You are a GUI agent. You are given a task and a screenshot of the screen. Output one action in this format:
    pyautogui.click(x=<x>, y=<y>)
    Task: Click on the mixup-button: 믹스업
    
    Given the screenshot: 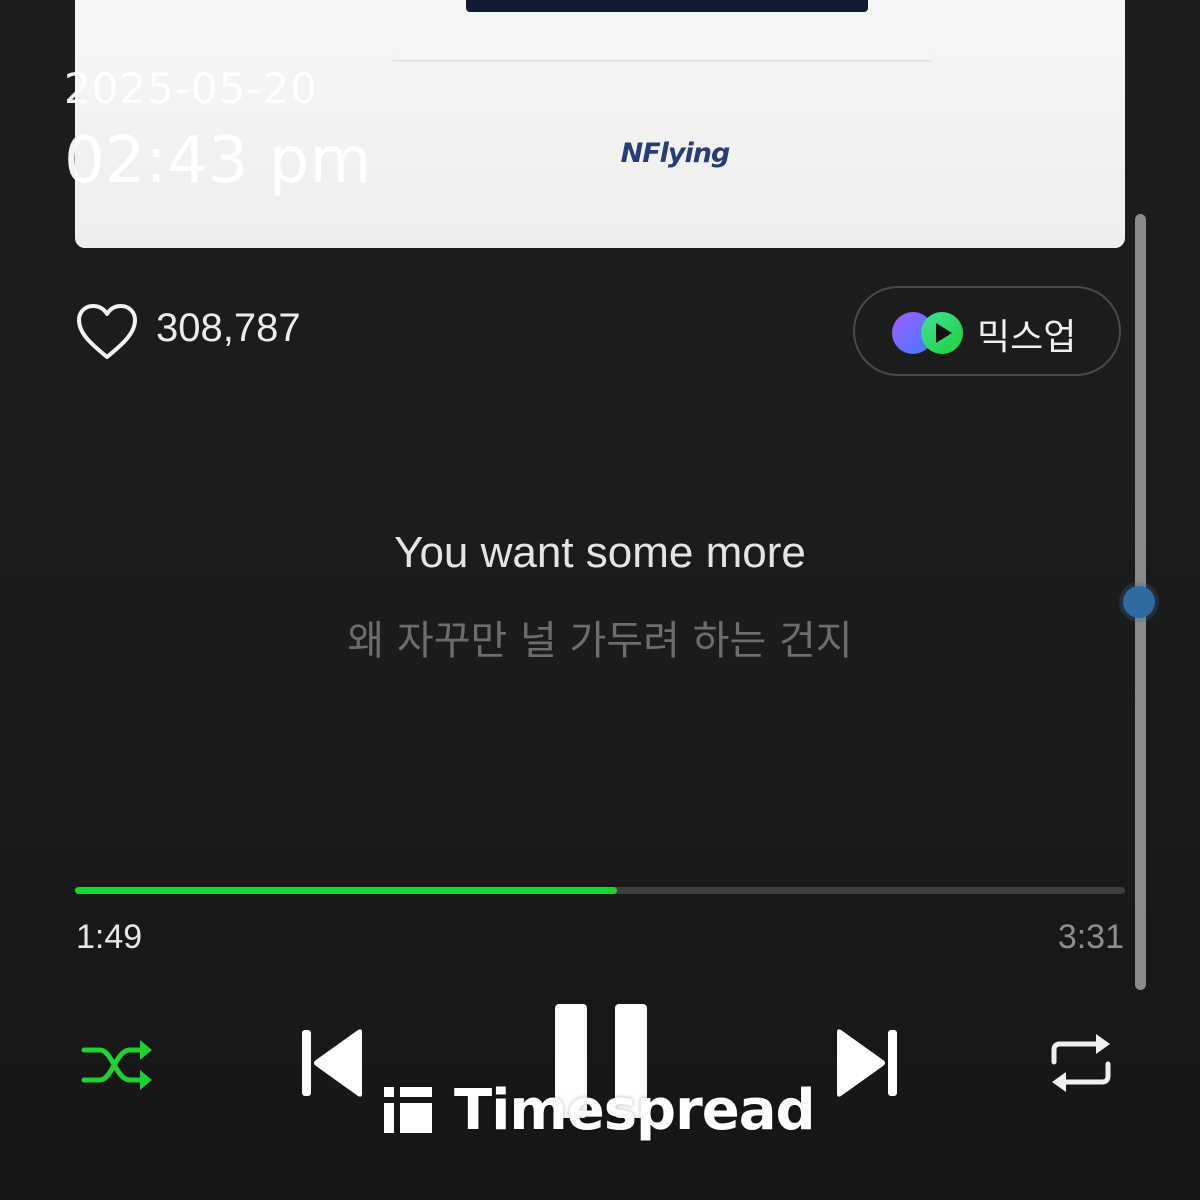 What is the action you would take?
    pyautogui.click(x=987, y=331)
    